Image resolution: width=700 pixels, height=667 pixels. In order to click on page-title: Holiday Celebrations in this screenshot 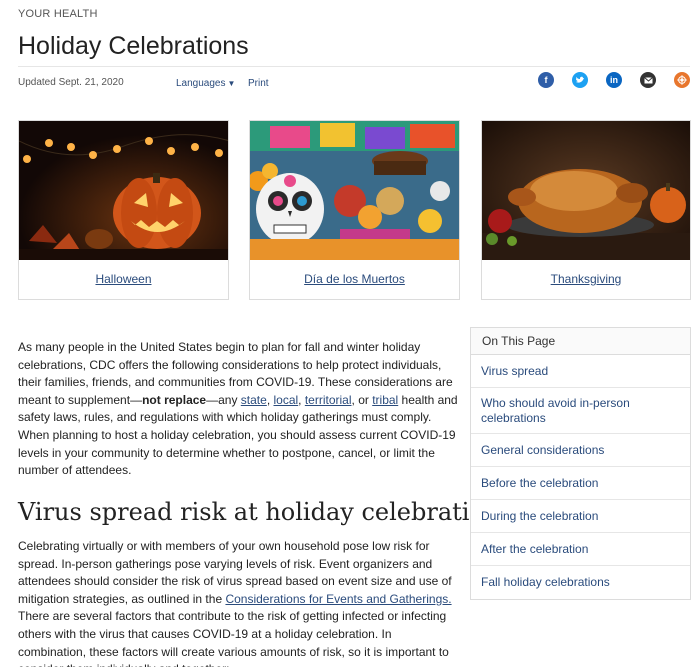, I will do `click(133, 46)`.